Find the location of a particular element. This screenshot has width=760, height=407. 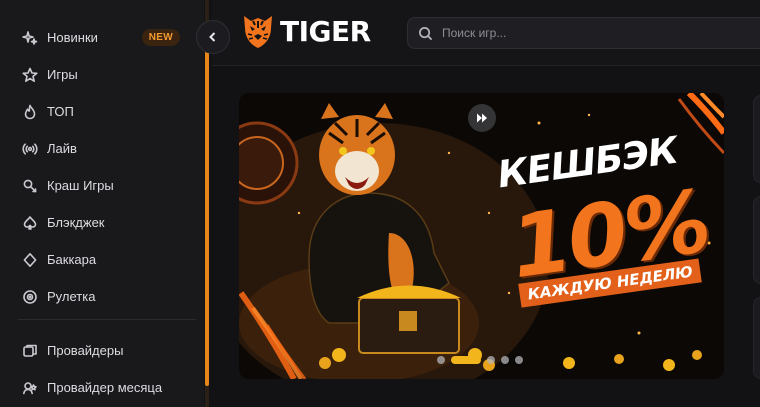

providers-icon is located at coordinates (30, 351).